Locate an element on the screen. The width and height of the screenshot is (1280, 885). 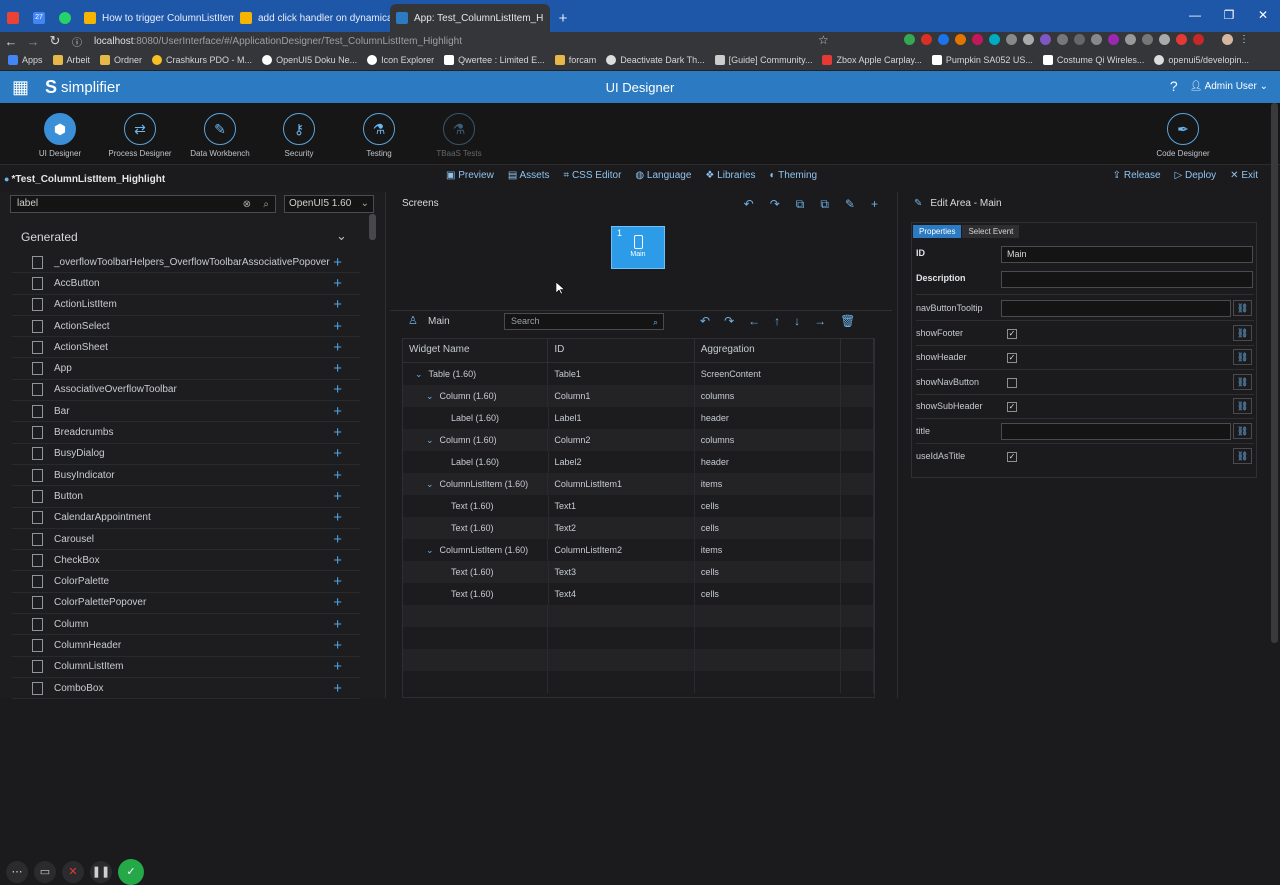
app-menu-grid-icon: ▦ is located at coordinates (20, 87).